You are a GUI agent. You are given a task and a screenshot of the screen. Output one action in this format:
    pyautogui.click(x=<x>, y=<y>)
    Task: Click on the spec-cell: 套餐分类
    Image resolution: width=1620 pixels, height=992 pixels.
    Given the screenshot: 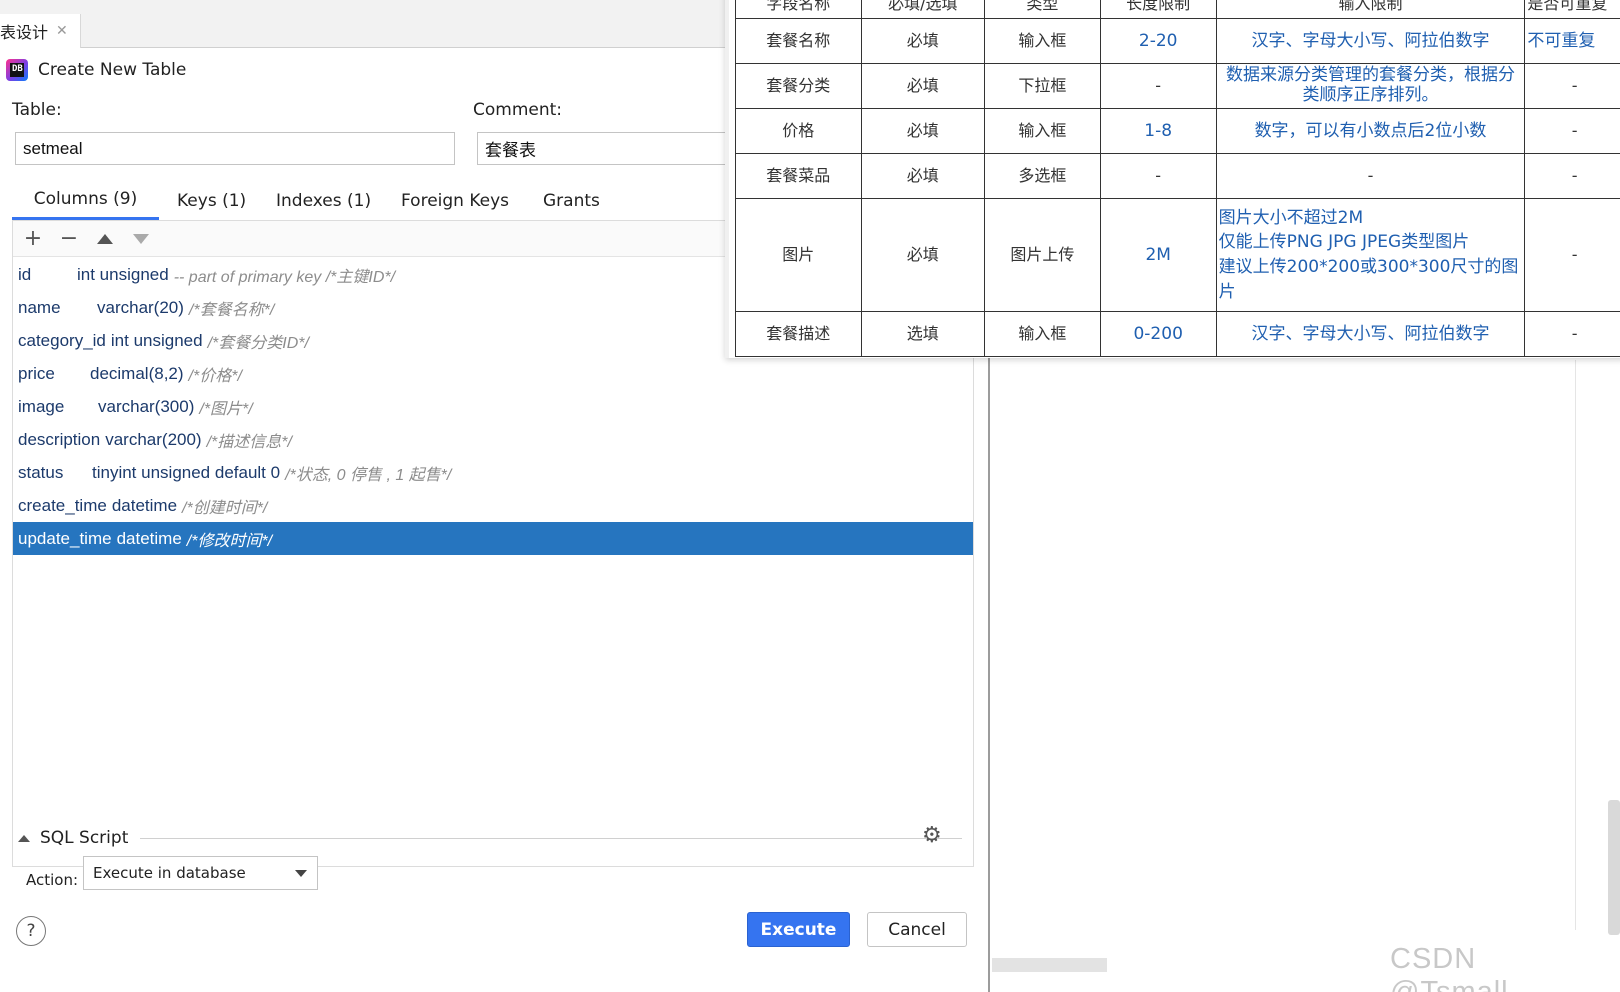 What is the action you would take?
    pyautogui.click(x=798, y=86)
    